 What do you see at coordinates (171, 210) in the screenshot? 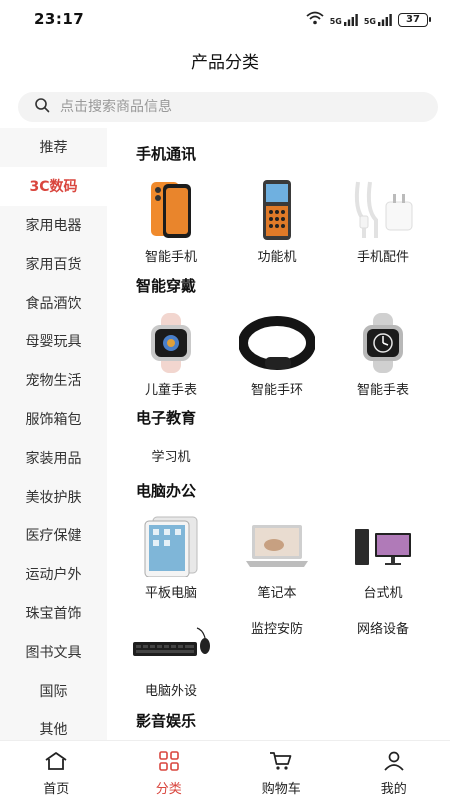
I see `smartphone-image` at bounding box center [171, 210].